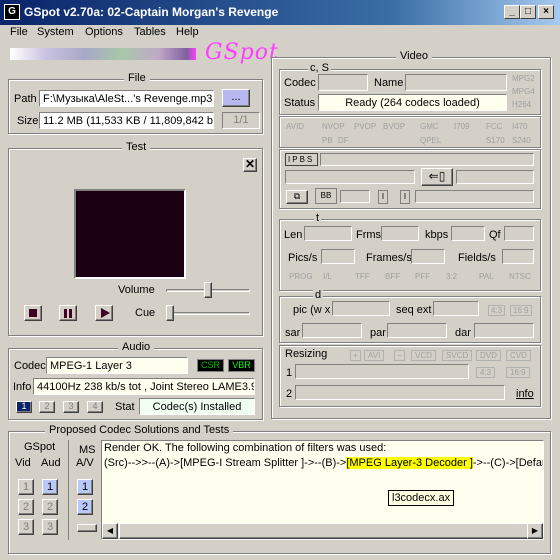 The image size is (560, 560). Describe the element at coordinates (437, 177) in the screenshot. I see `frame-seek-icon: ⇐▯` at that location.